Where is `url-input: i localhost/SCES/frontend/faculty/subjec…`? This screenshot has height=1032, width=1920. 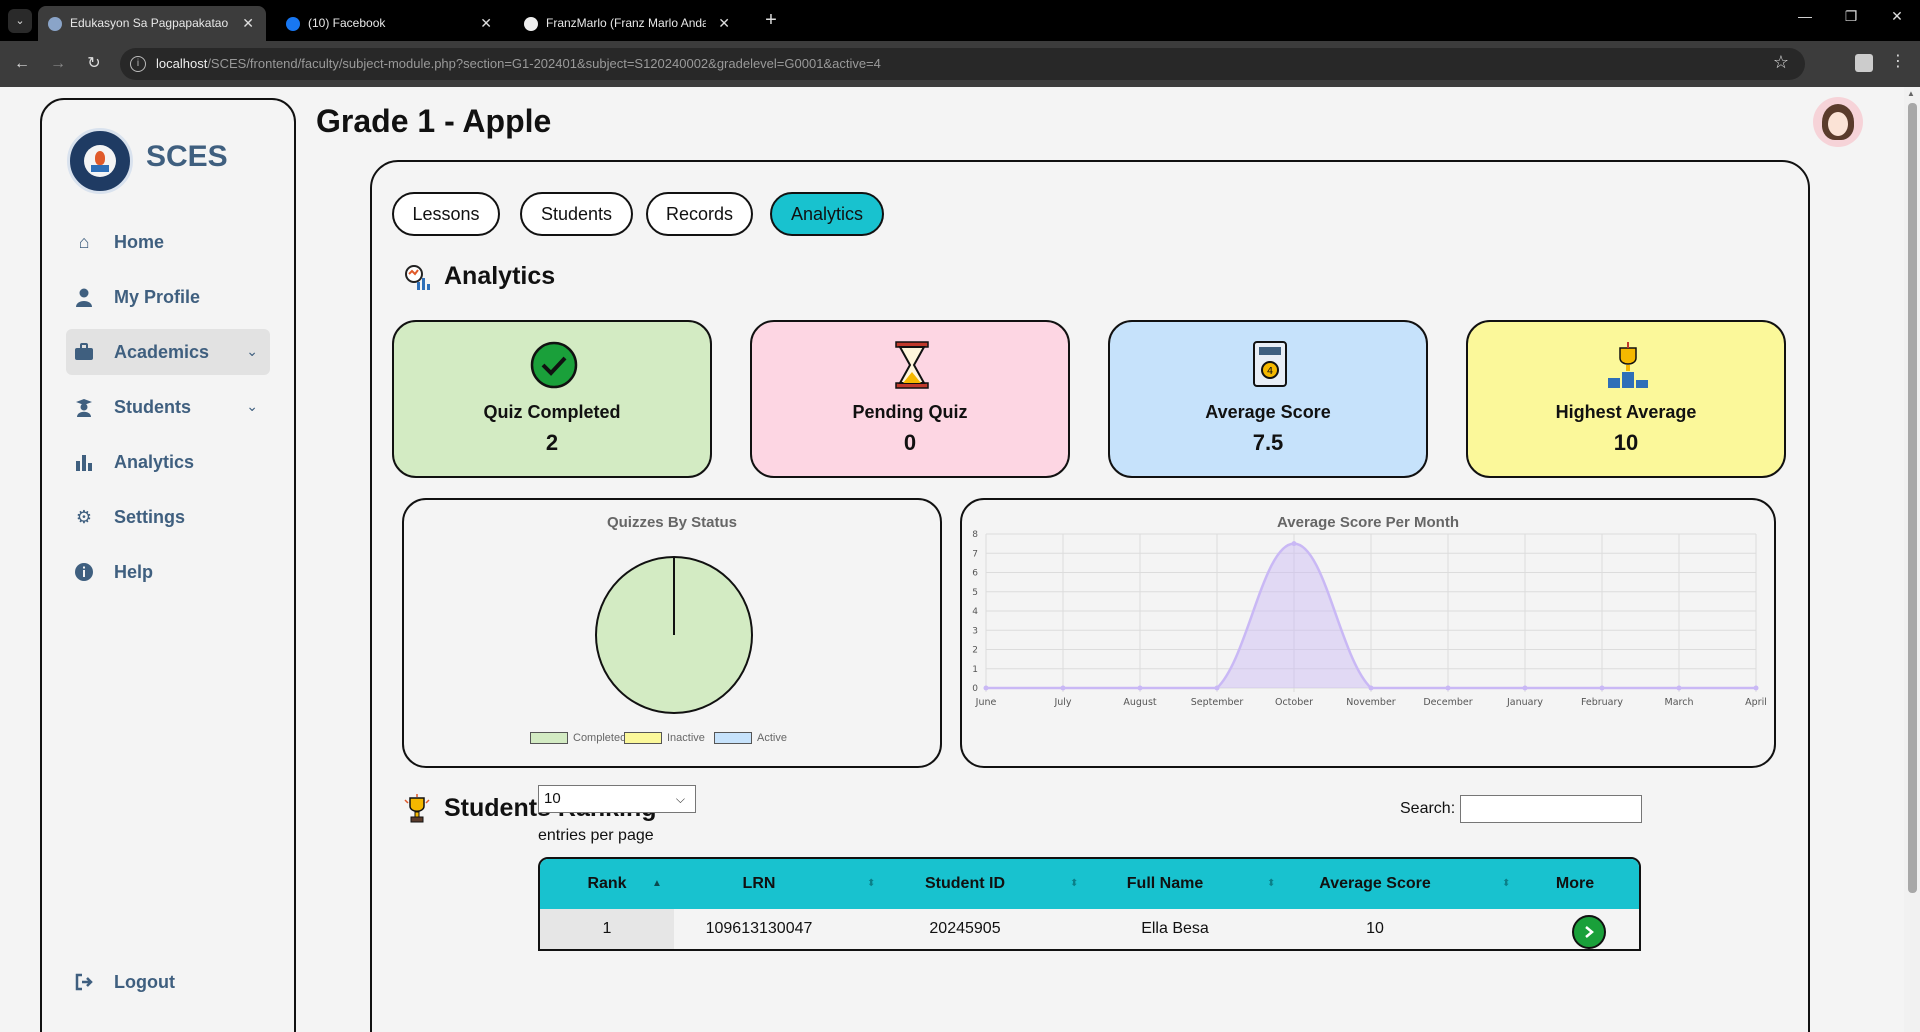 url-input: i localhost/SCES/frontend/faculty/subjec… is located at coordinates (962, 64).